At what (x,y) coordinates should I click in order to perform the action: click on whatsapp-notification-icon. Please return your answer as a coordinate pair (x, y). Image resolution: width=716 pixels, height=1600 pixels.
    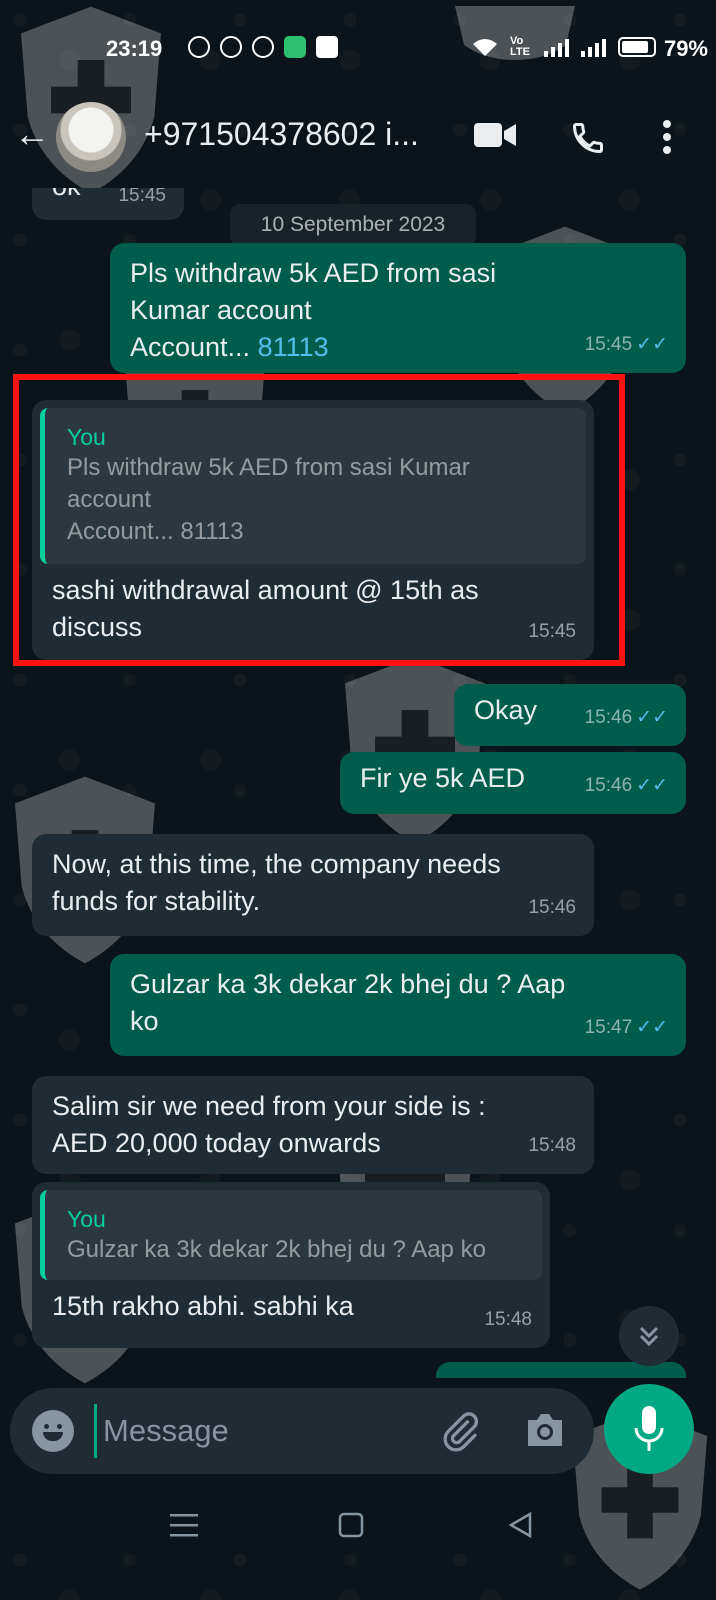
    Looking at the image, I should click on (199, 47).